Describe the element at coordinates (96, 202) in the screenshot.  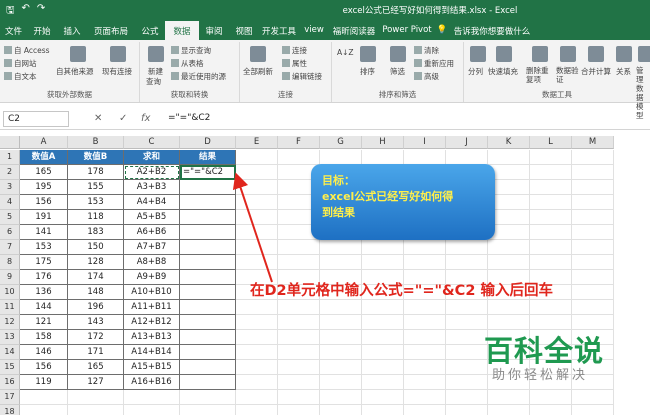
I see `table-cell: 153` at that location.